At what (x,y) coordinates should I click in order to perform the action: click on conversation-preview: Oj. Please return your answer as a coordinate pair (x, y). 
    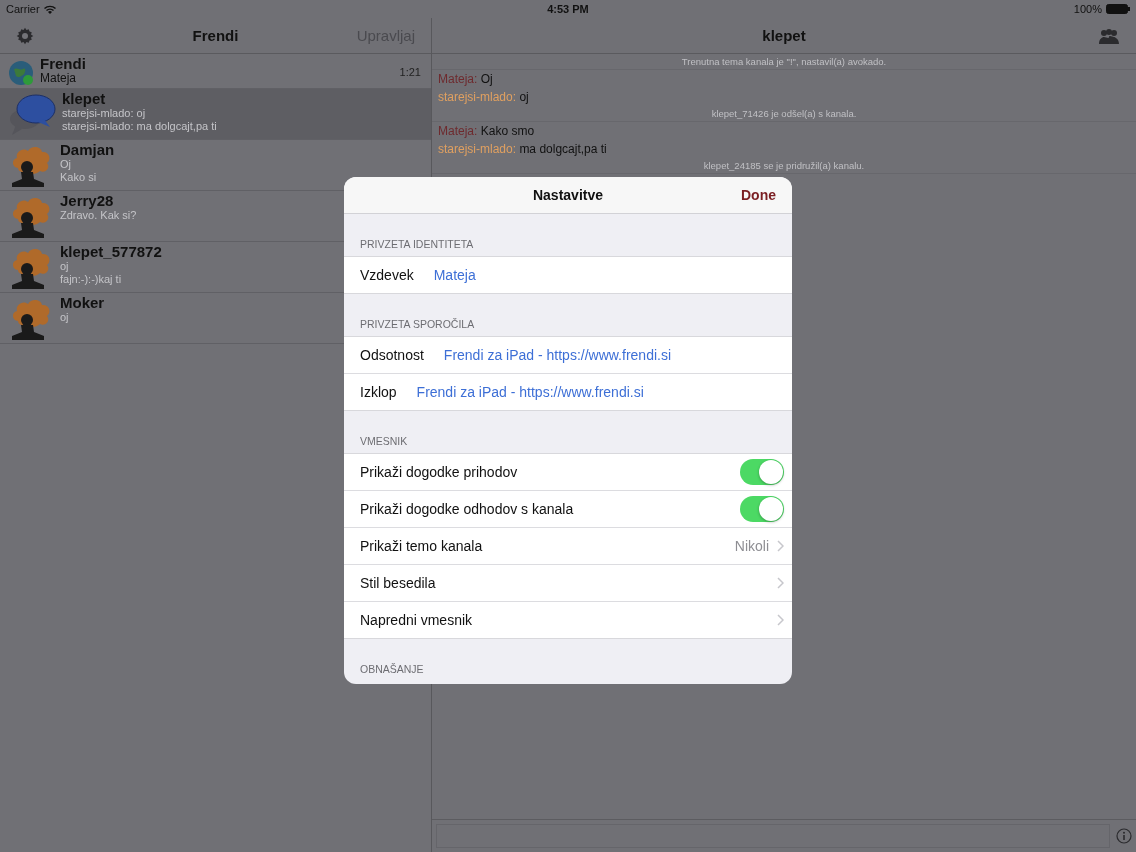
    Looking at the image, I should click on (65, 164).